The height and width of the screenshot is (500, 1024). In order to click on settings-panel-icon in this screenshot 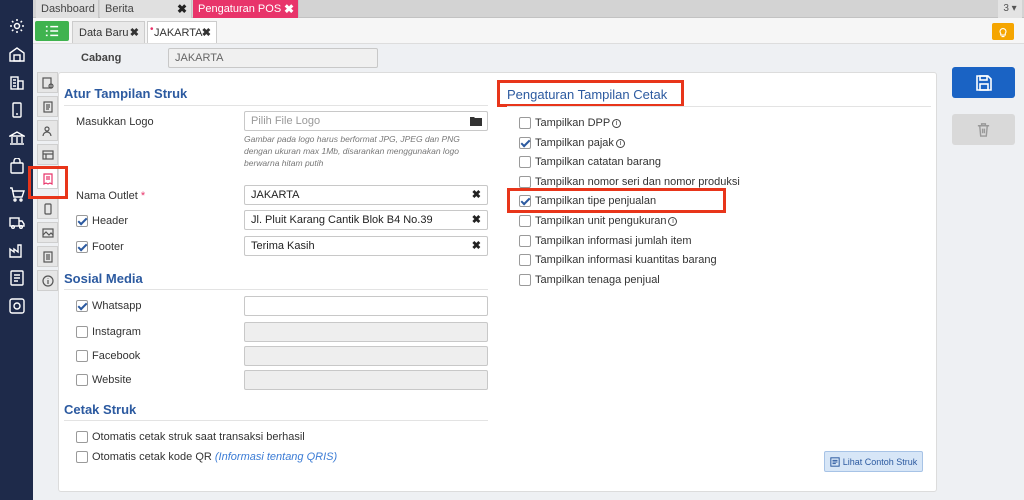, I will do `click(17, 306)`.